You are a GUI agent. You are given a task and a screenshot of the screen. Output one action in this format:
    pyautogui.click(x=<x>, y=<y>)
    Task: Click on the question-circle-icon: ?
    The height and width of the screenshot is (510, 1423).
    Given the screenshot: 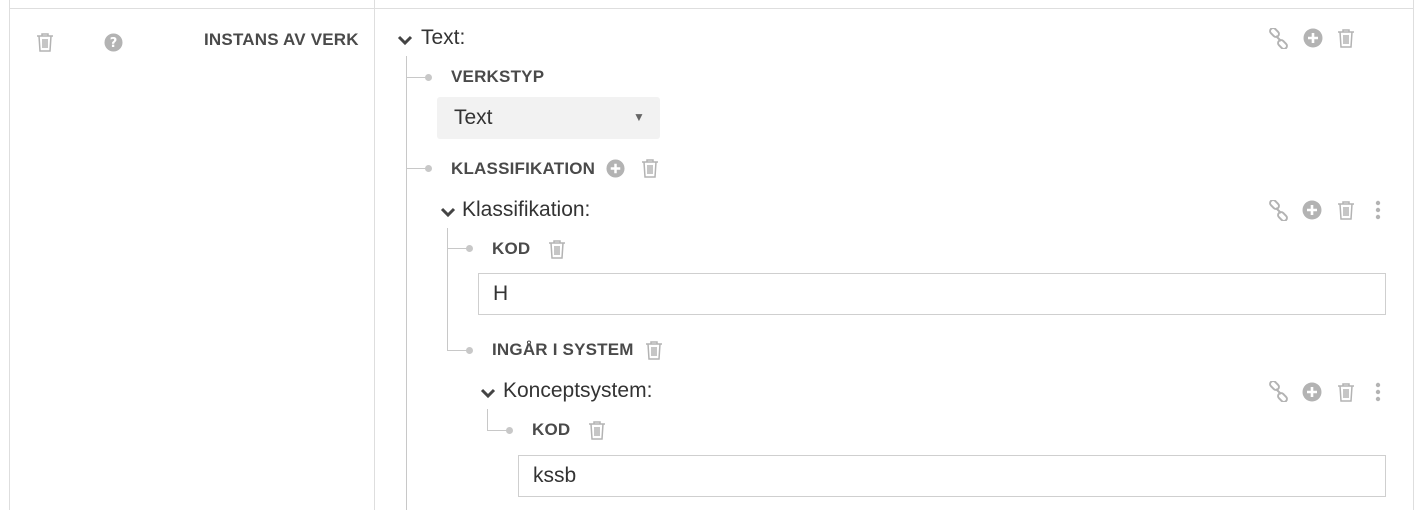 What is the action you would take?
    pyautogui.click(x=113, y=42)
    